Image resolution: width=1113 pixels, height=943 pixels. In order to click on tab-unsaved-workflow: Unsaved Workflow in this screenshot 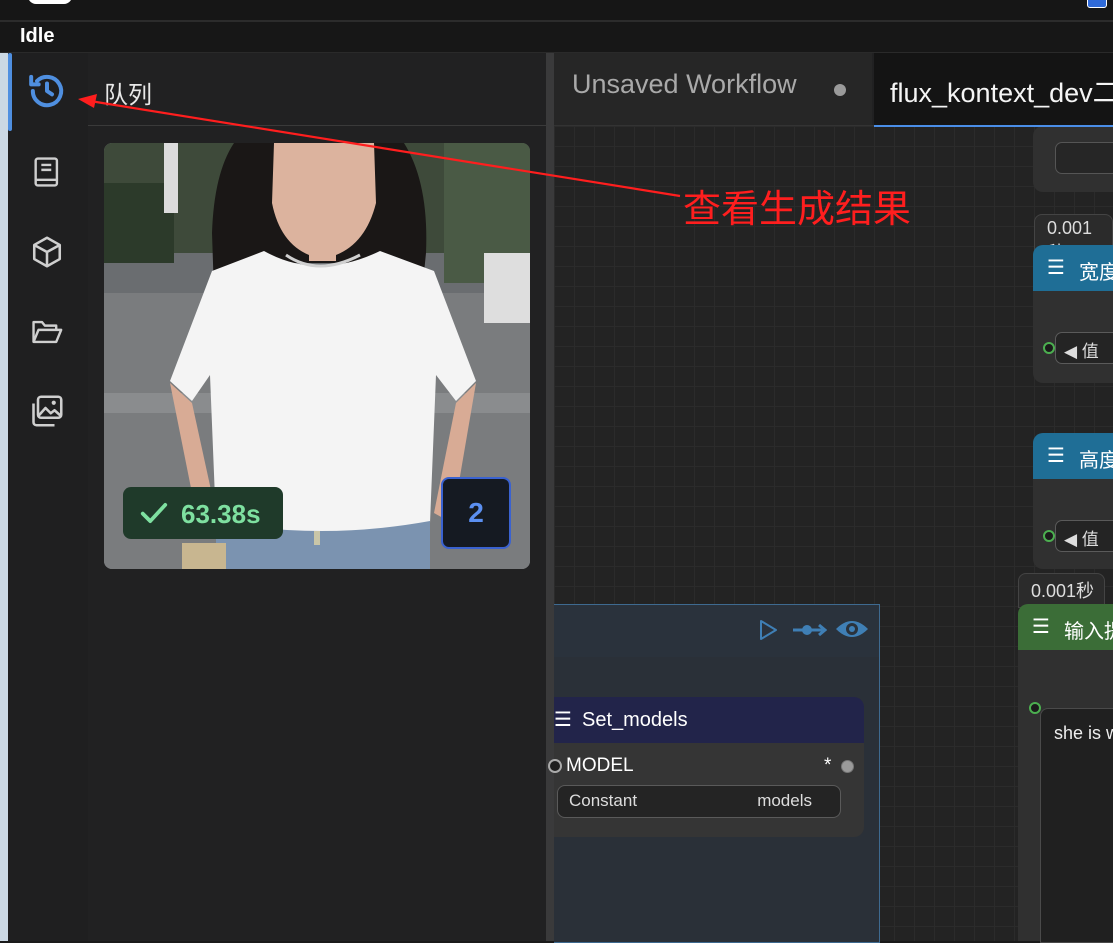, I will do `click(713, 89)`.